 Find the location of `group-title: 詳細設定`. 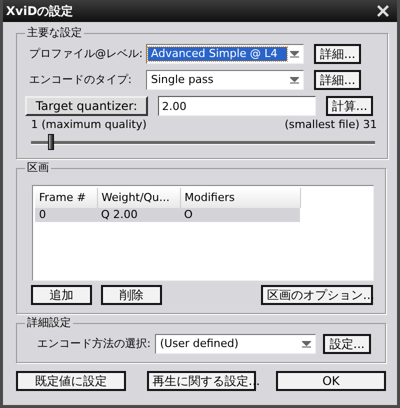

group-title: 詳細設定 is located at coordinates (49, 323).